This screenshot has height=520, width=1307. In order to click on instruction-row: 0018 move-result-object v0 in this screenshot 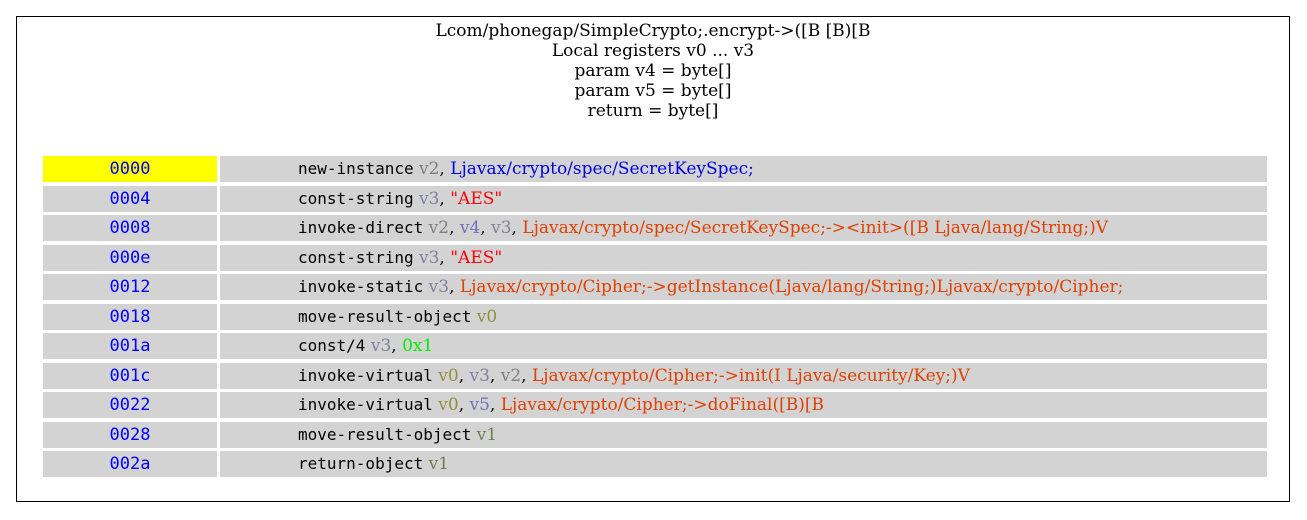, I will do `click(655, 316)`.